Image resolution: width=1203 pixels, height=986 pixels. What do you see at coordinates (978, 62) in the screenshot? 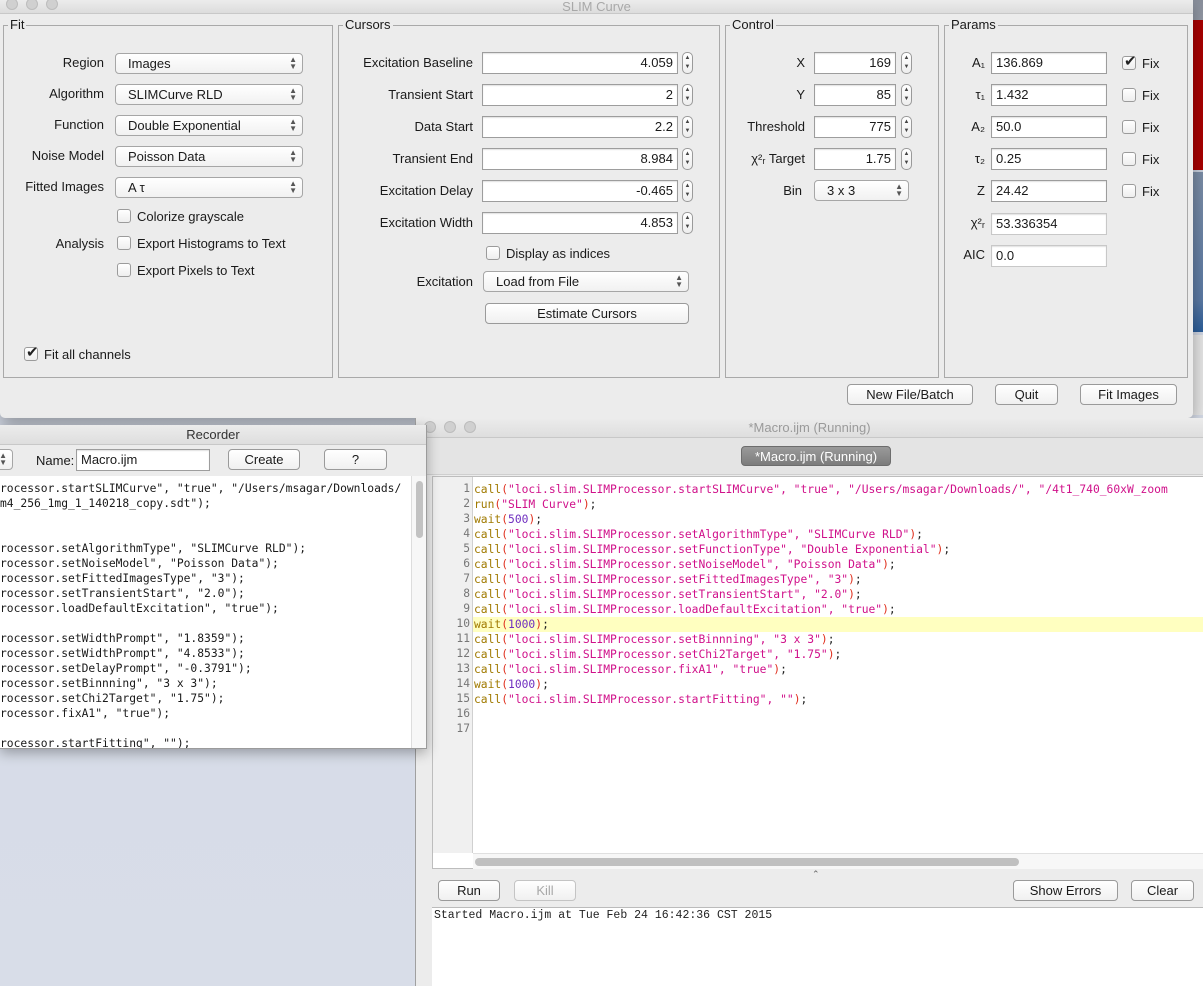
I see `param-label: A₁` at bounding box center [978, 62].